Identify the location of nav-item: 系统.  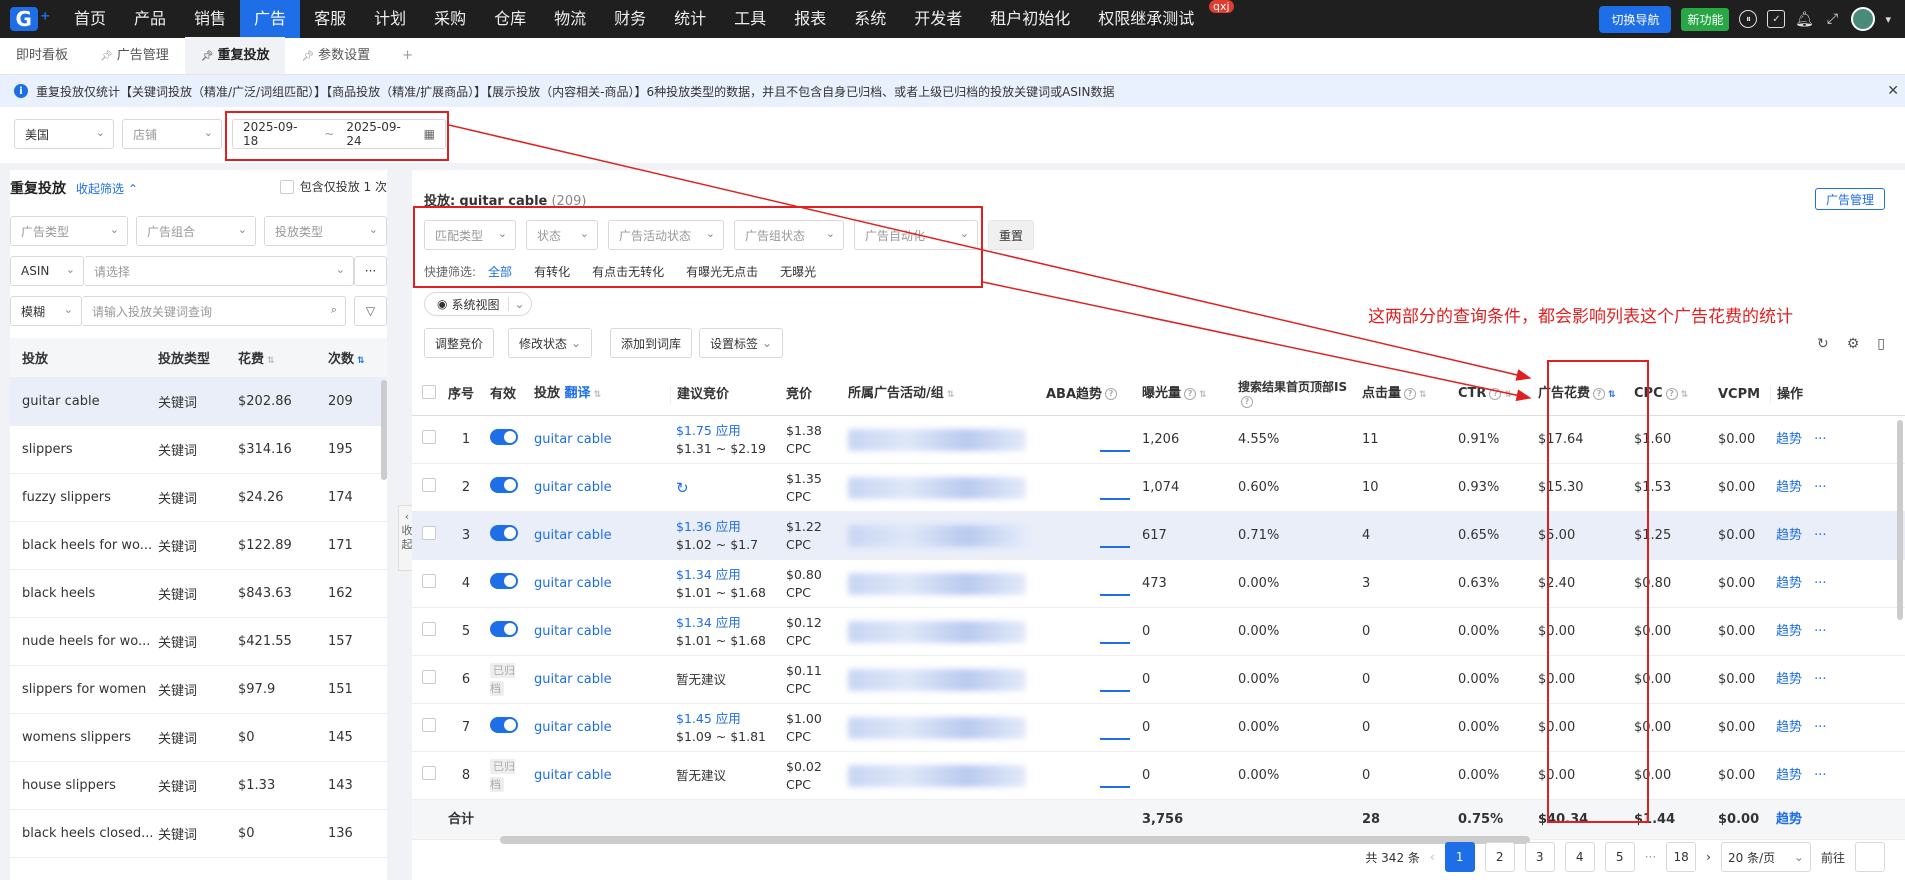
(870, 19).